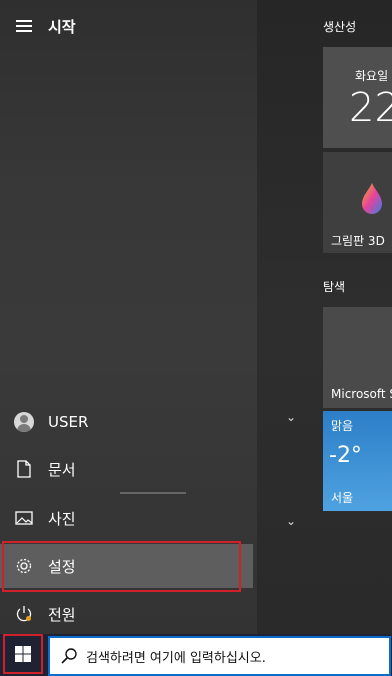  I want to click on calendar-date: 22, so click(370, 108).